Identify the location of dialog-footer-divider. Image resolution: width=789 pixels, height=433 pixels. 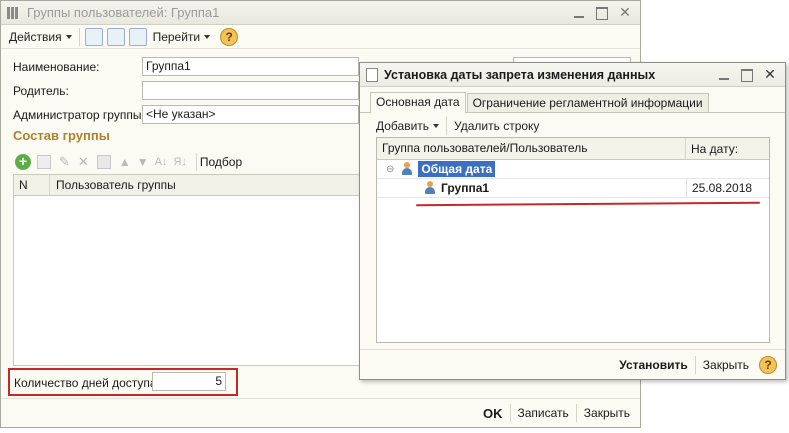
(572, 349).